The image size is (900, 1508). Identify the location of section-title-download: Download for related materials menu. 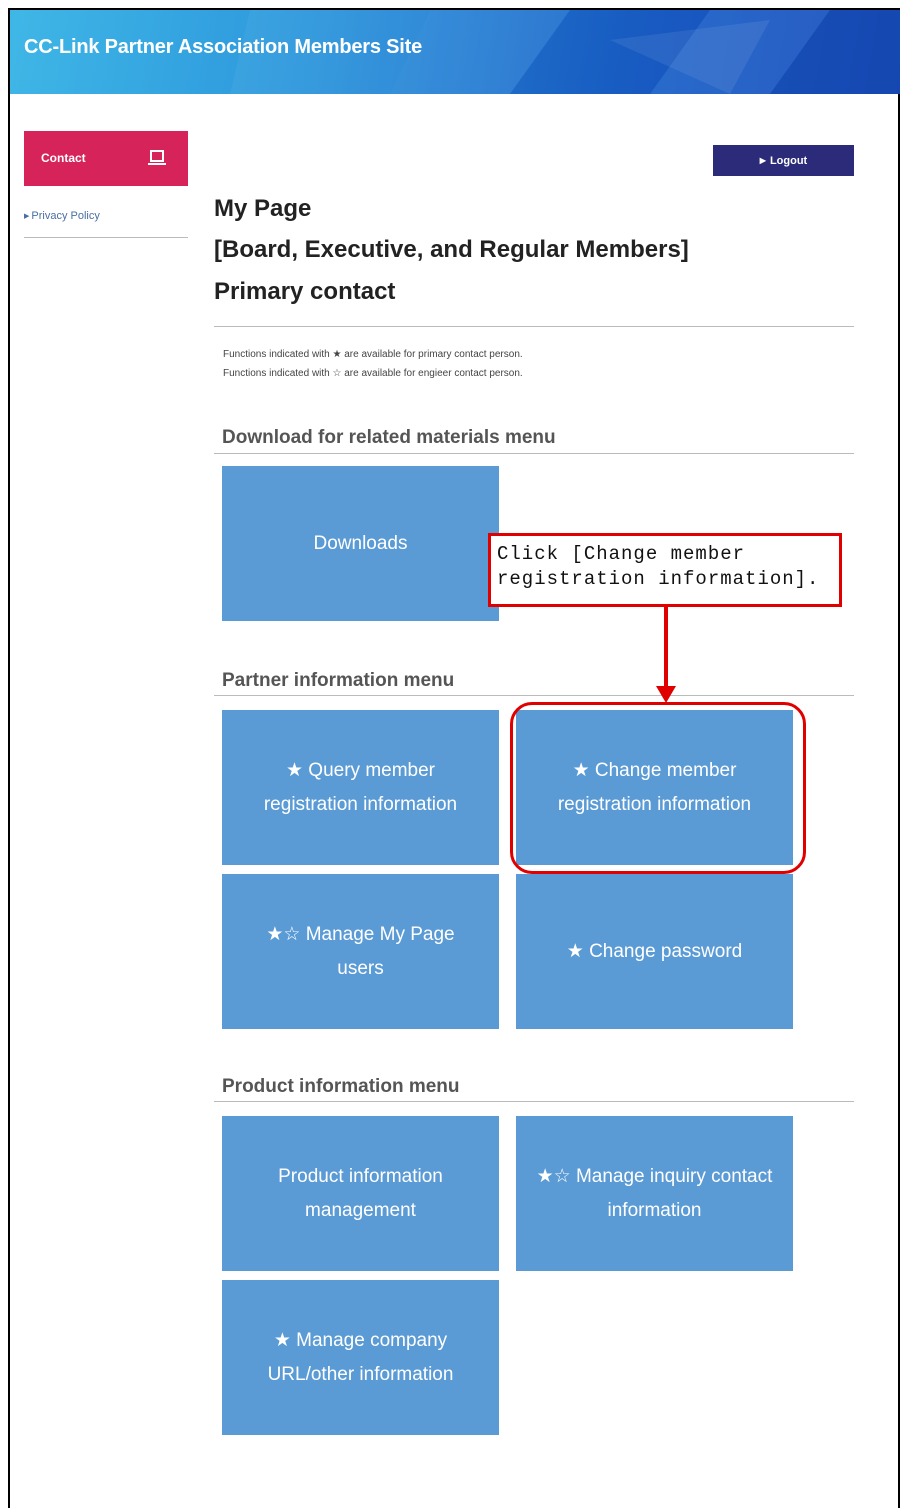
(389, 437).